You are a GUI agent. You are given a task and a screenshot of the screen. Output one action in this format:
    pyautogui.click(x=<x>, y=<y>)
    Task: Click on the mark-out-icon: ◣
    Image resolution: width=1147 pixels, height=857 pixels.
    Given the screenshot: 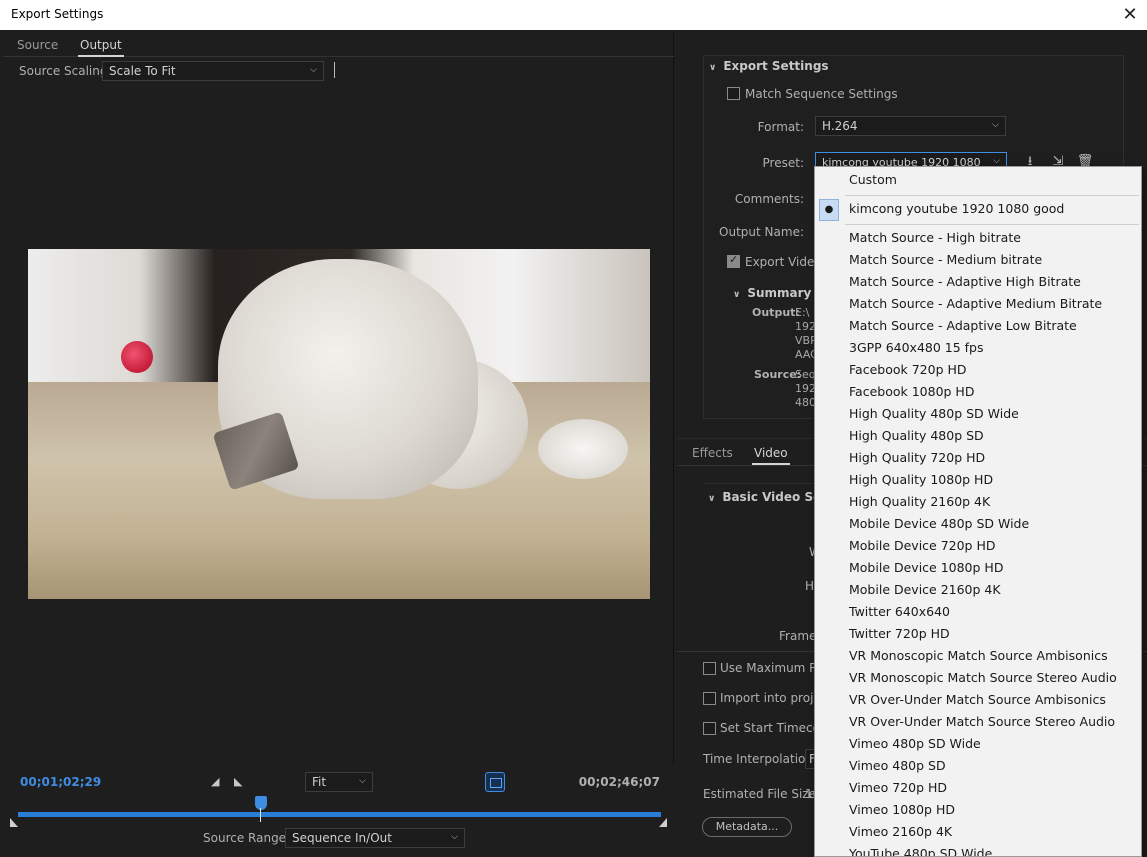 What is the action you would take?
    pyautogui.click(x=240, y=782)
    